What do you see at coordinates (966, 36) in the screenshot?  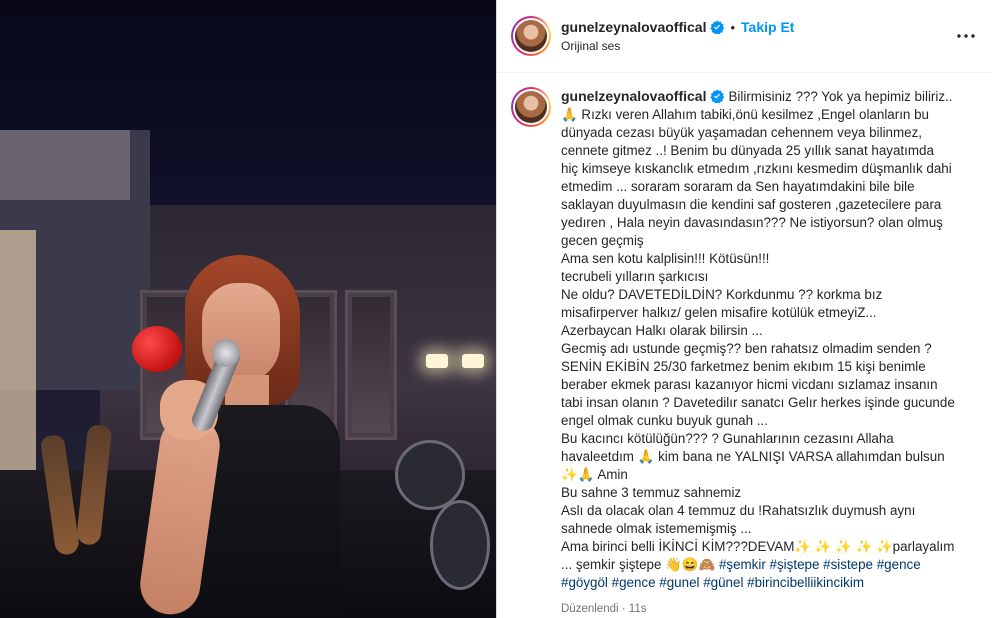 I see `more-options-icon` at bounding box center [966, 36].